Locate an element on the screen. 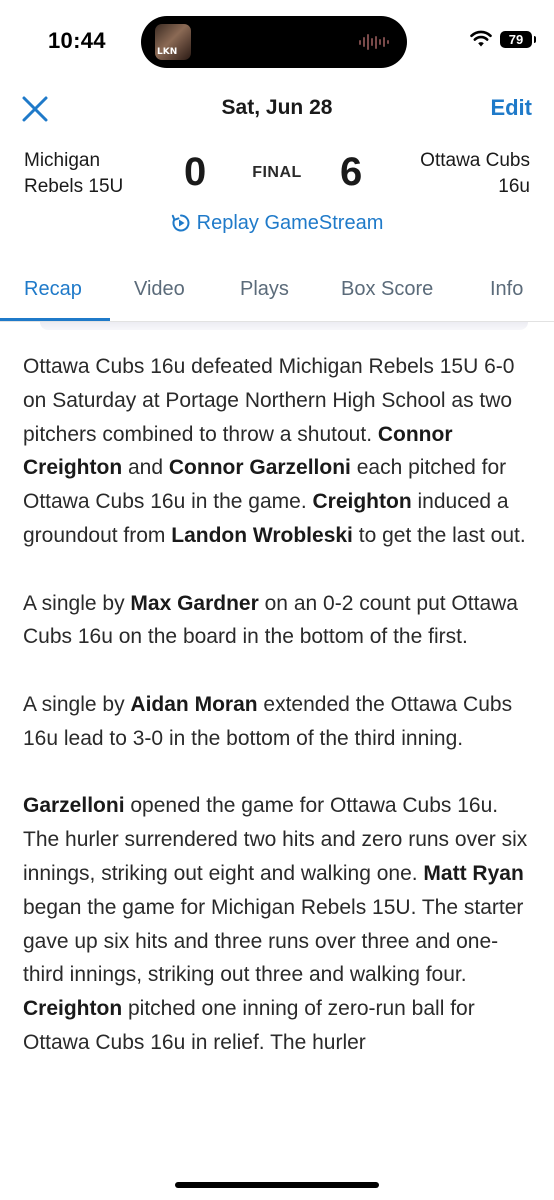 Image resolution: width=554 pixels, height=1200 pixels. tab-plays: Plays is located at coordinates (264, 289).